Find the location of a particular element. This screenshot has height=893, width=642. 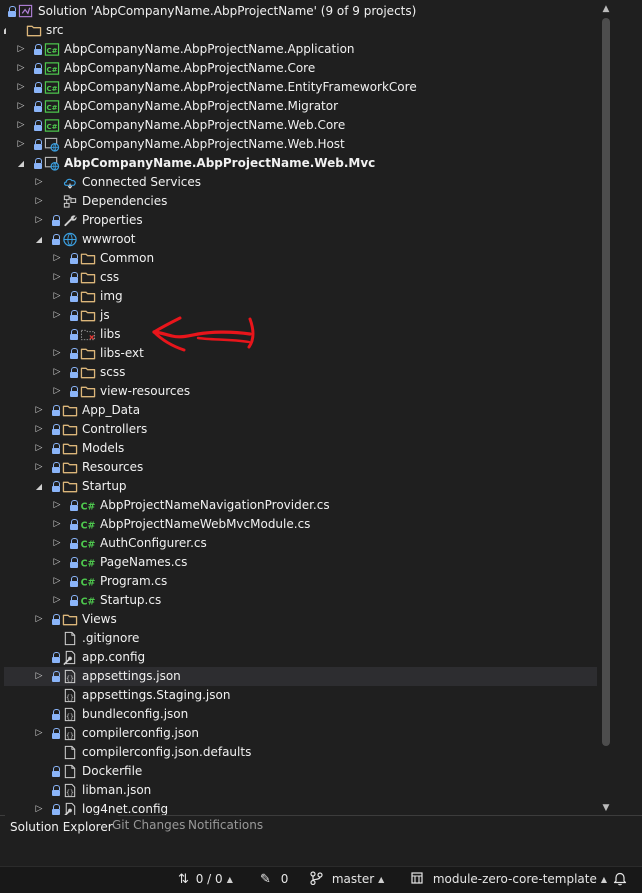

tree-item-page-names: ▷ C# PageNames.cs is located at coordinates (300, 562).